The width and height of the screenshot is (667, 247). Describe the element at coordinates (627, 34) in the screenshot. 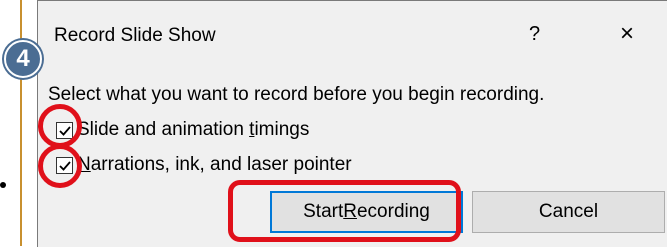

I see `close-icon: ×` at that location.